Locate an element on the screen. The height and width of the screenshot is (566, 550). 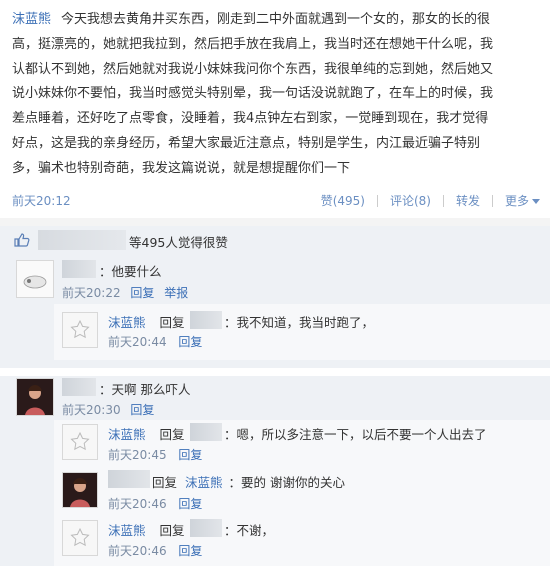
post-line: 好点，这是我的亲身经历，希望大家最近注意点，特别是学生，内江最近骗子特别 is located at coordinates (246, 143).